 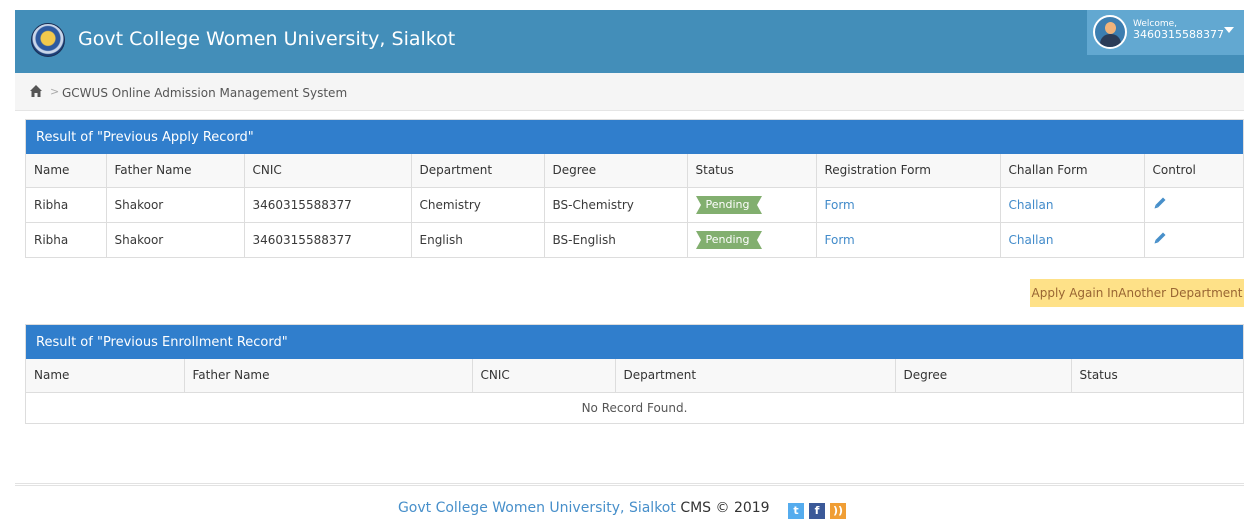 I want to click on footer-brand: Govt College Women University, Sialkot, so click(x=537, y=508).